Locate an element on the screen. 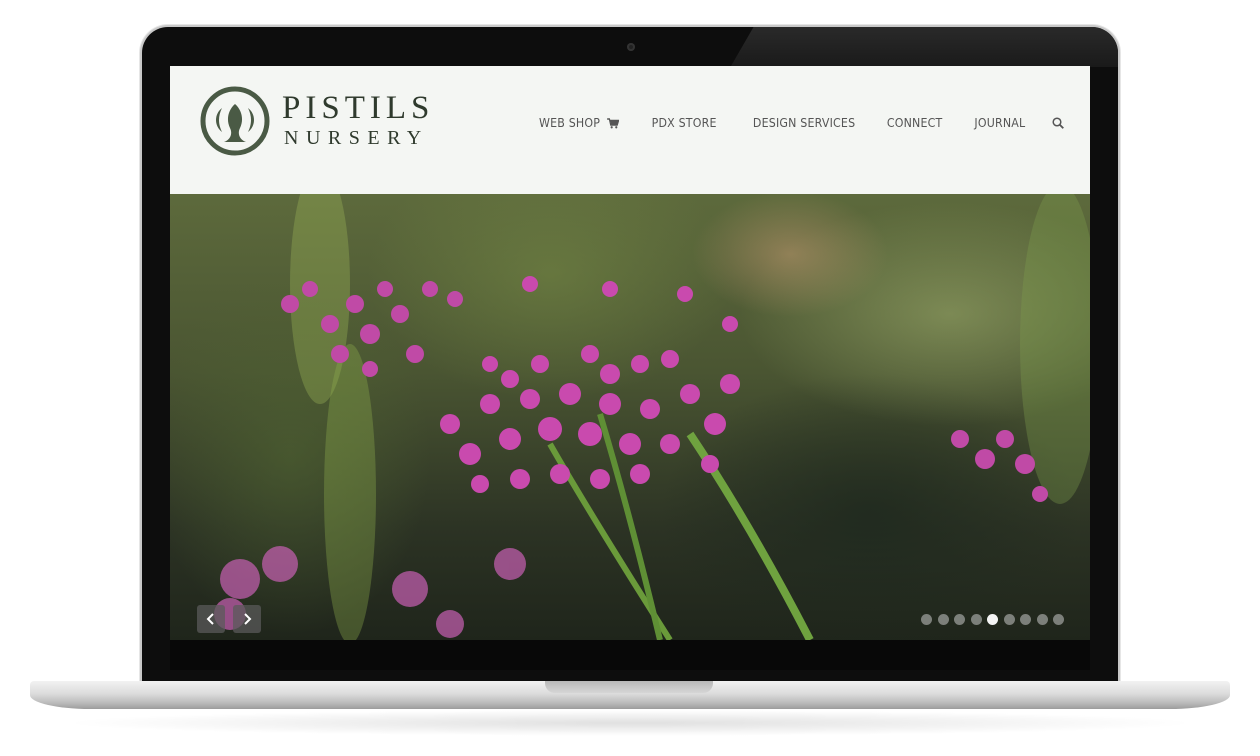 The height and width of the screenshot is (756, 1260). cart-icon is located at coordinates (613, 122).